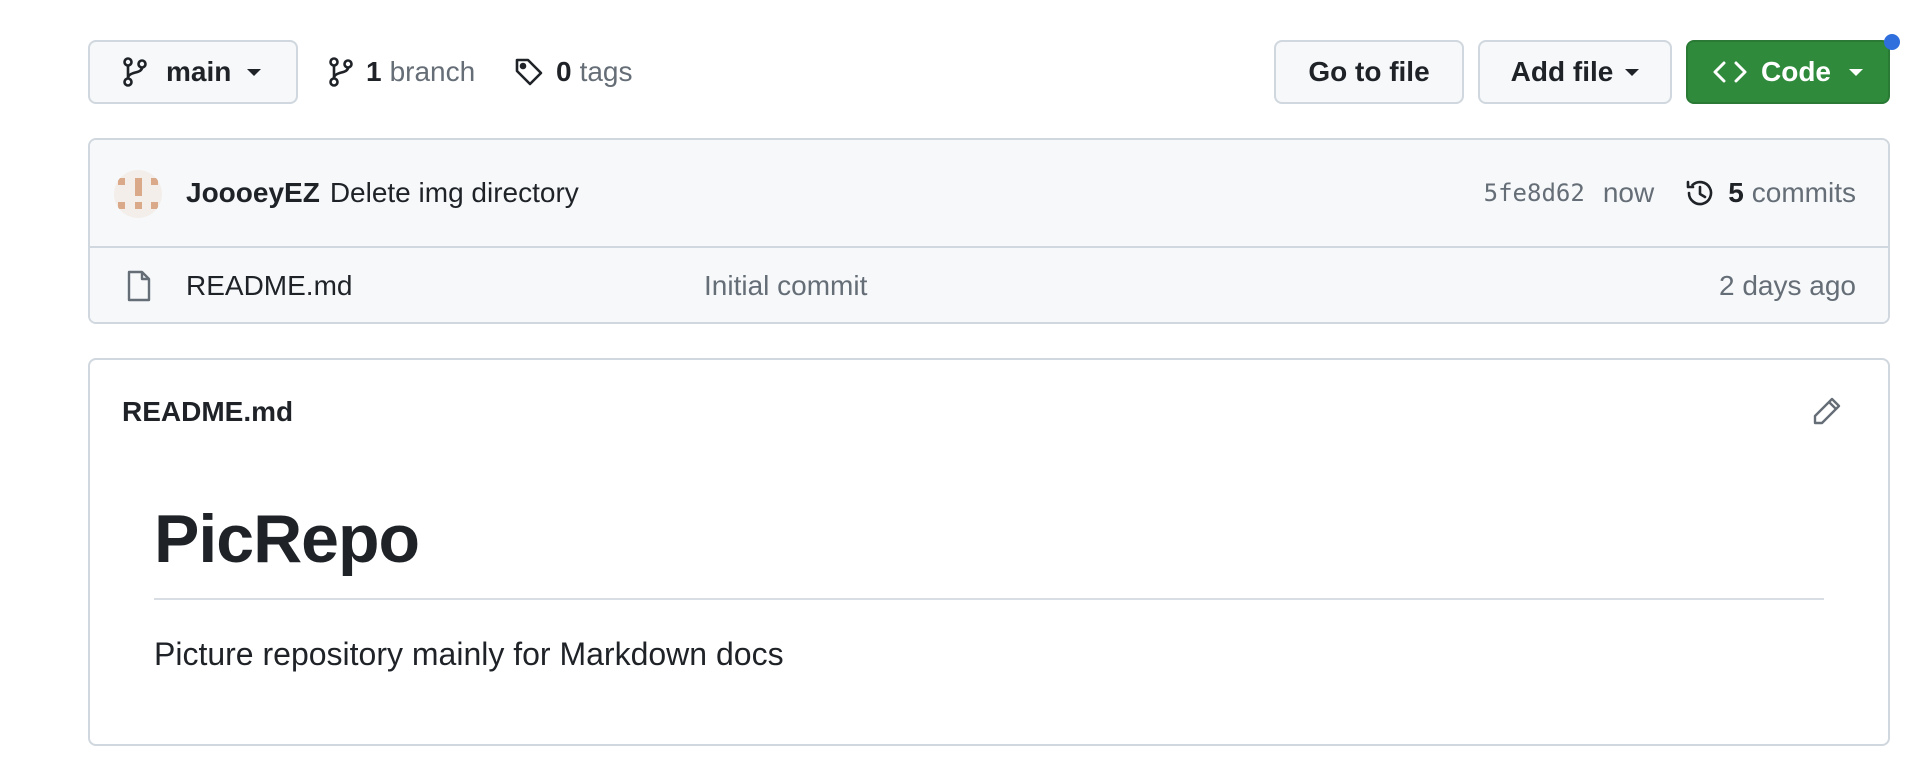  I want to click on file-age: 2 days ago, so click(1787, 285).